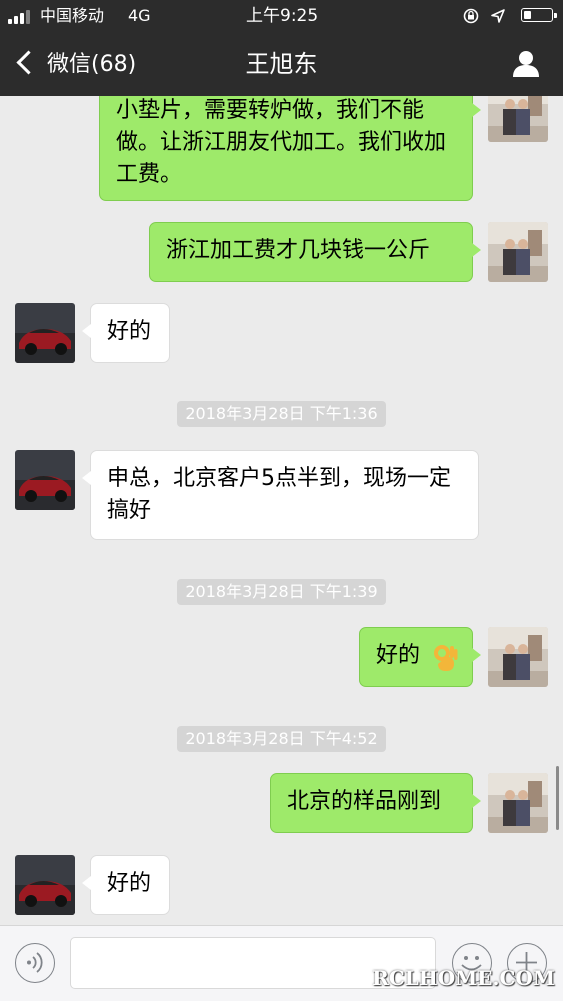 The width and height of the screenshot is (563, 1001). Describe the element at coordinates (463, 978) in the screenshot. I see `watermark: RCLHOME.COM` at that location.